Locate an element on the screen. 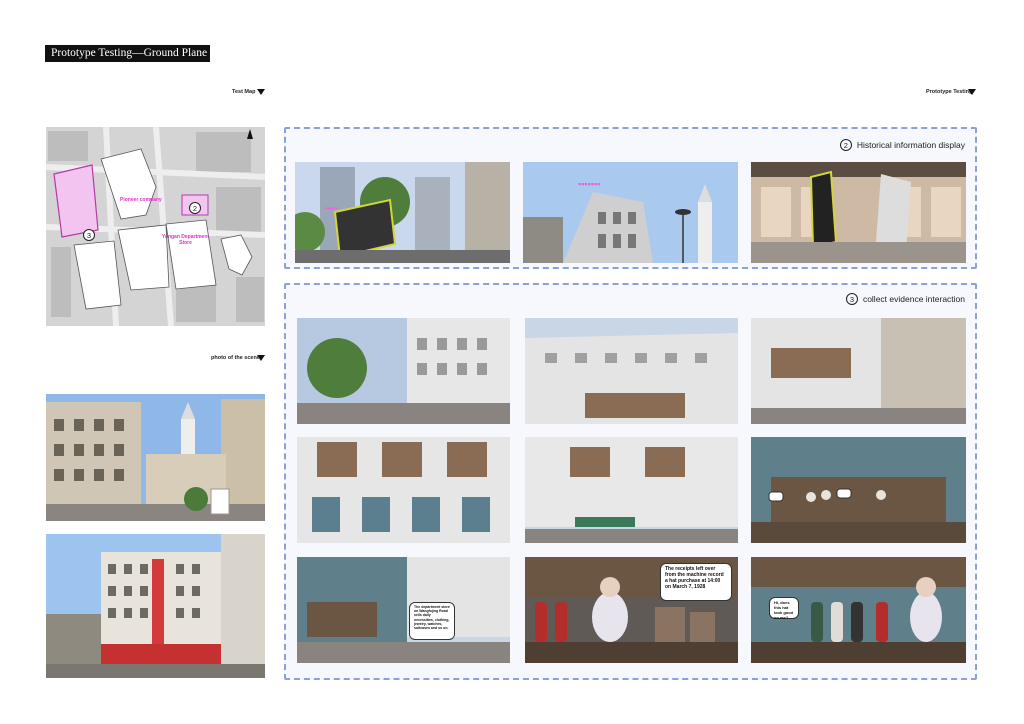 This screenshot has width=1024, height=724. section-number-3: 3 is located at coordinates (851, 299).